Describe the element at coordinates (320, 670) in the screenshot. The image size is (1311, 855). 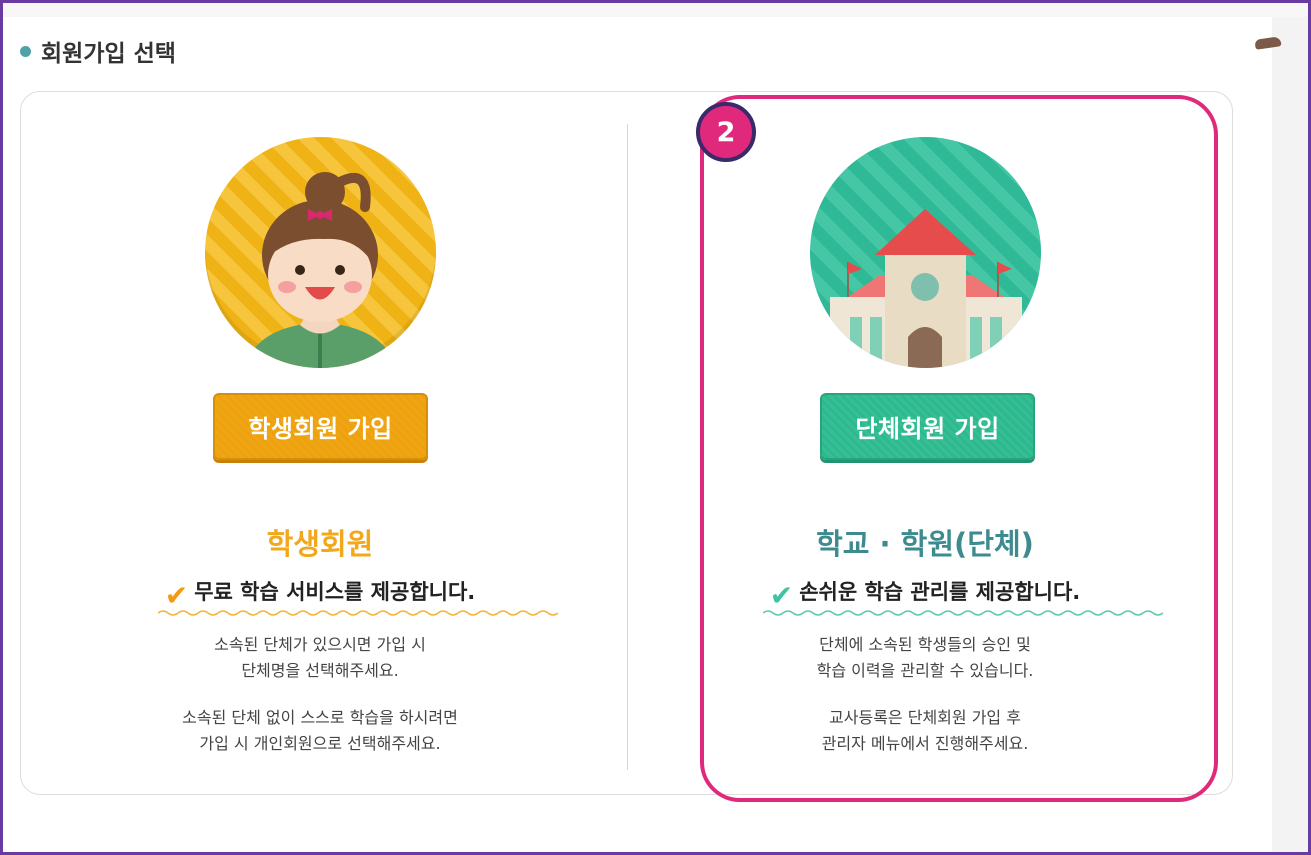
I see `desc-line: 단체명을 선택해주세요.` at that location.